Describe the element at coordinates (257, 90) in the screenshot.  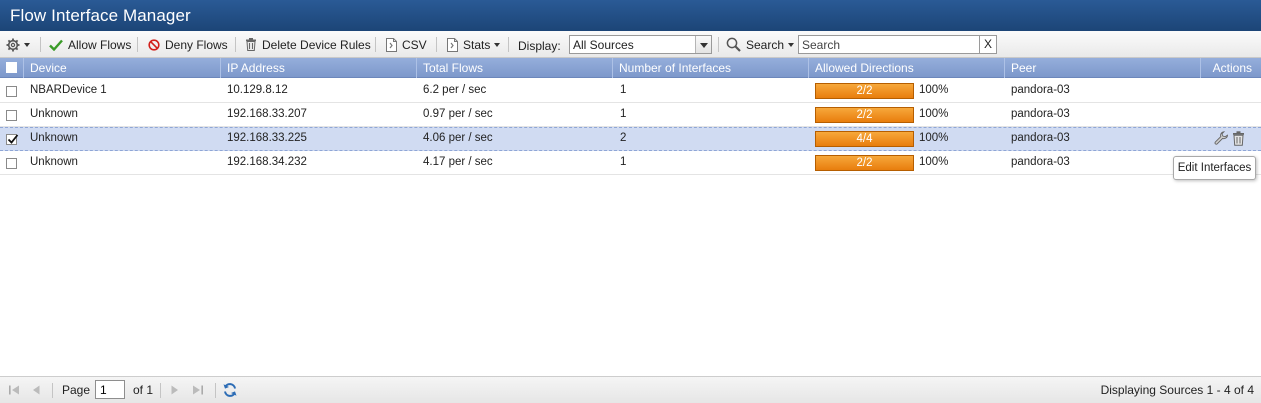
I see `ip-address-cell: 10.129.8.12` at that location.